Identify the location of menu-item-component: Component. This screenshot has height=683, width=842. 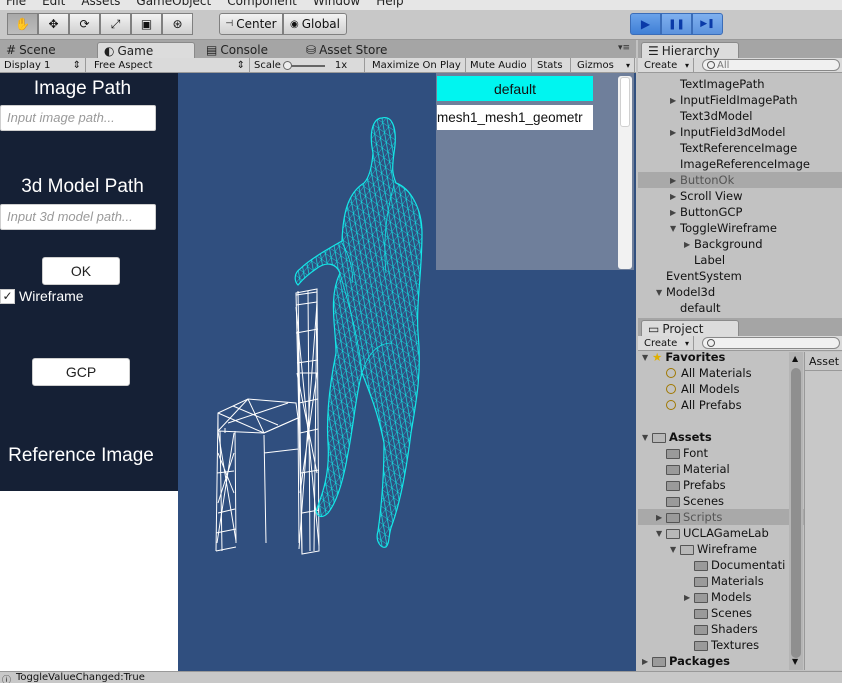
(262, 4).